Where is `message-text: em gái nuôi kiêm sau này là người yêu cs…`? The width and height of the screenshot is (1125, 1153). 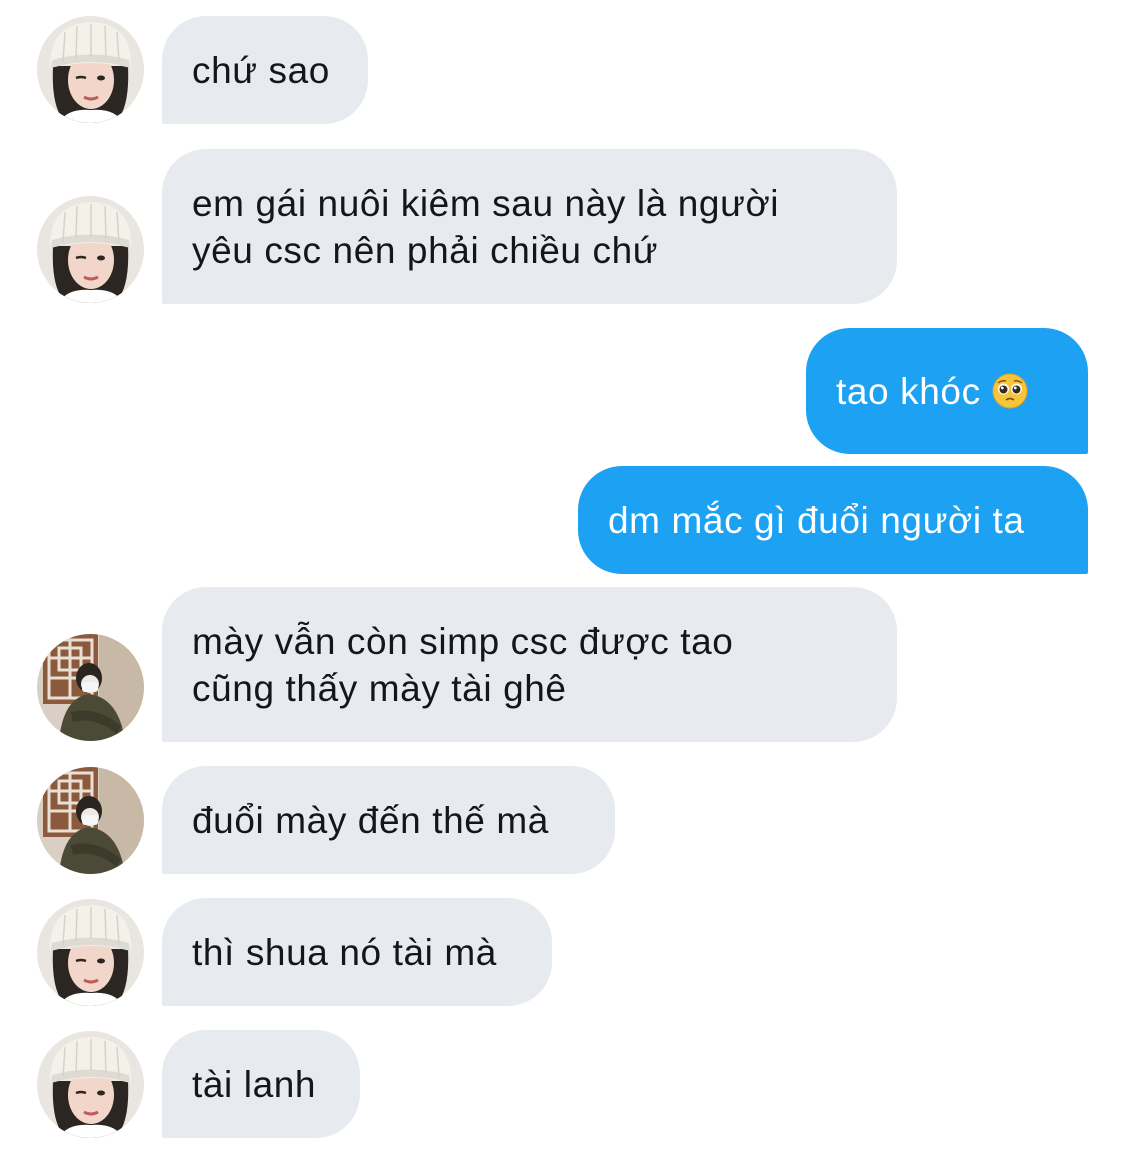 message-text: em gái nuôi kiêm sau này là người yêu cs… is located at coordinates (486, 226).